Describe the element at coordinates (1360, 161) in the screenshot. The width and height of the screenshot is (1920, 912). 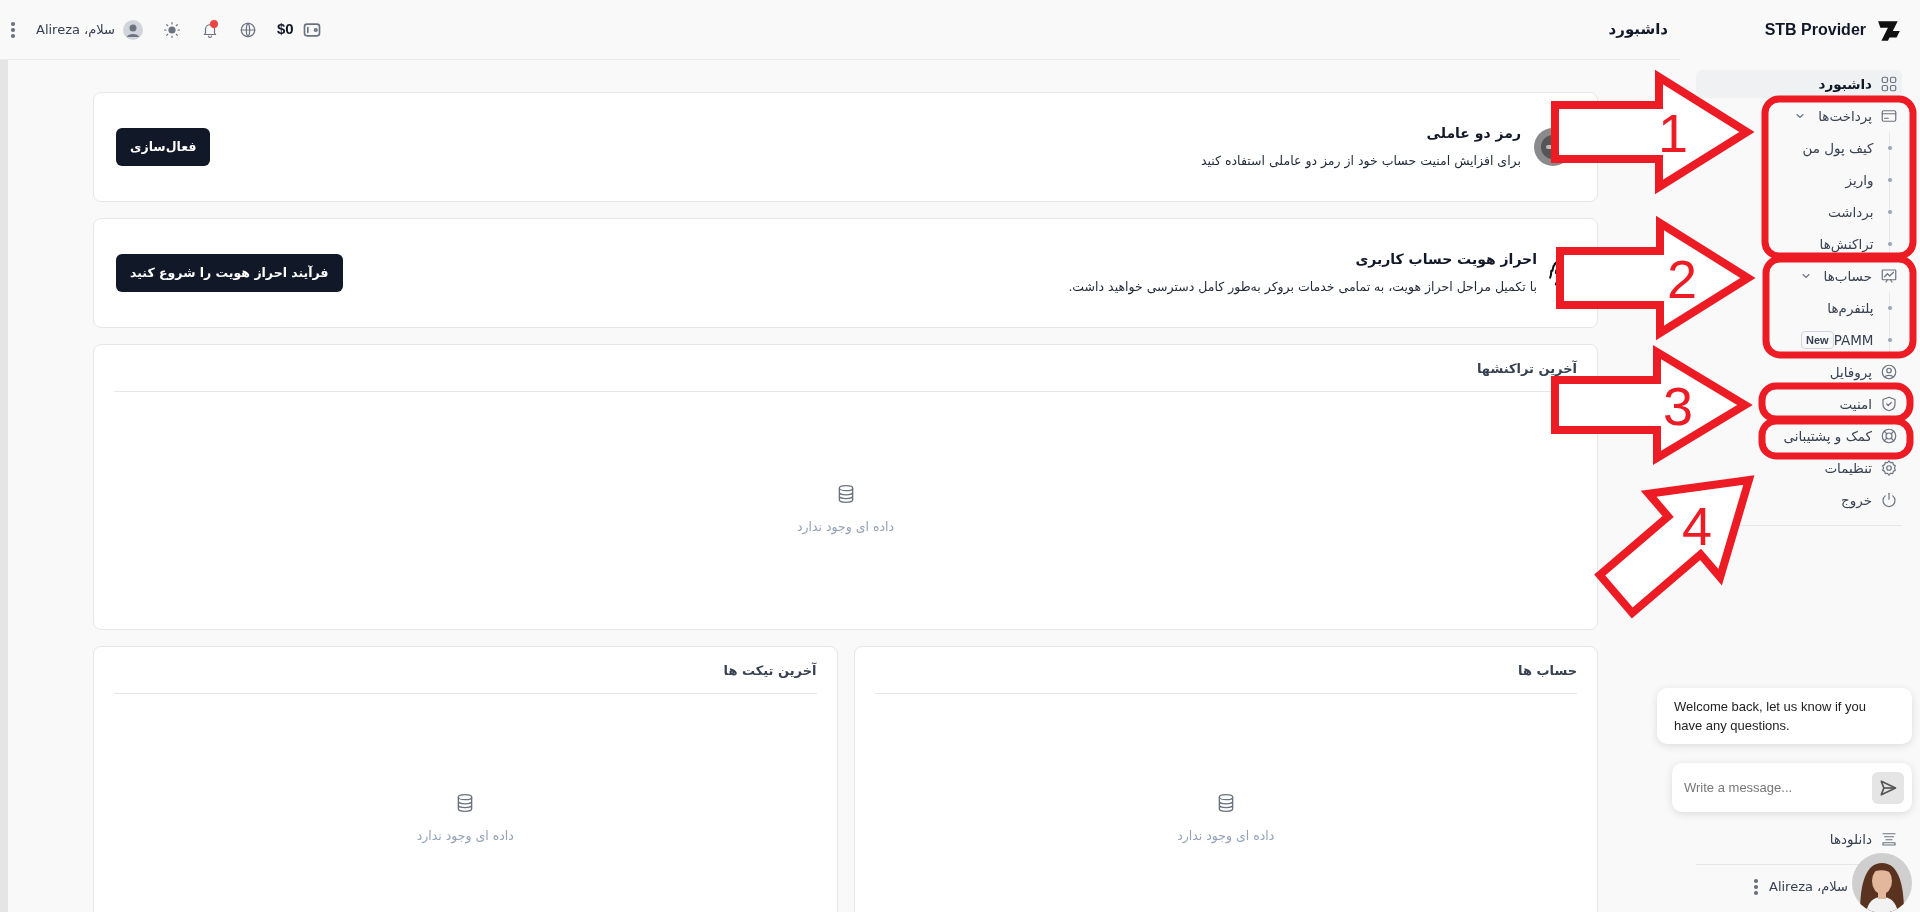
I see `card-description: برای افزایش امنیت حساب خود از رمز دو عاملی استفاده کنید` at that location.